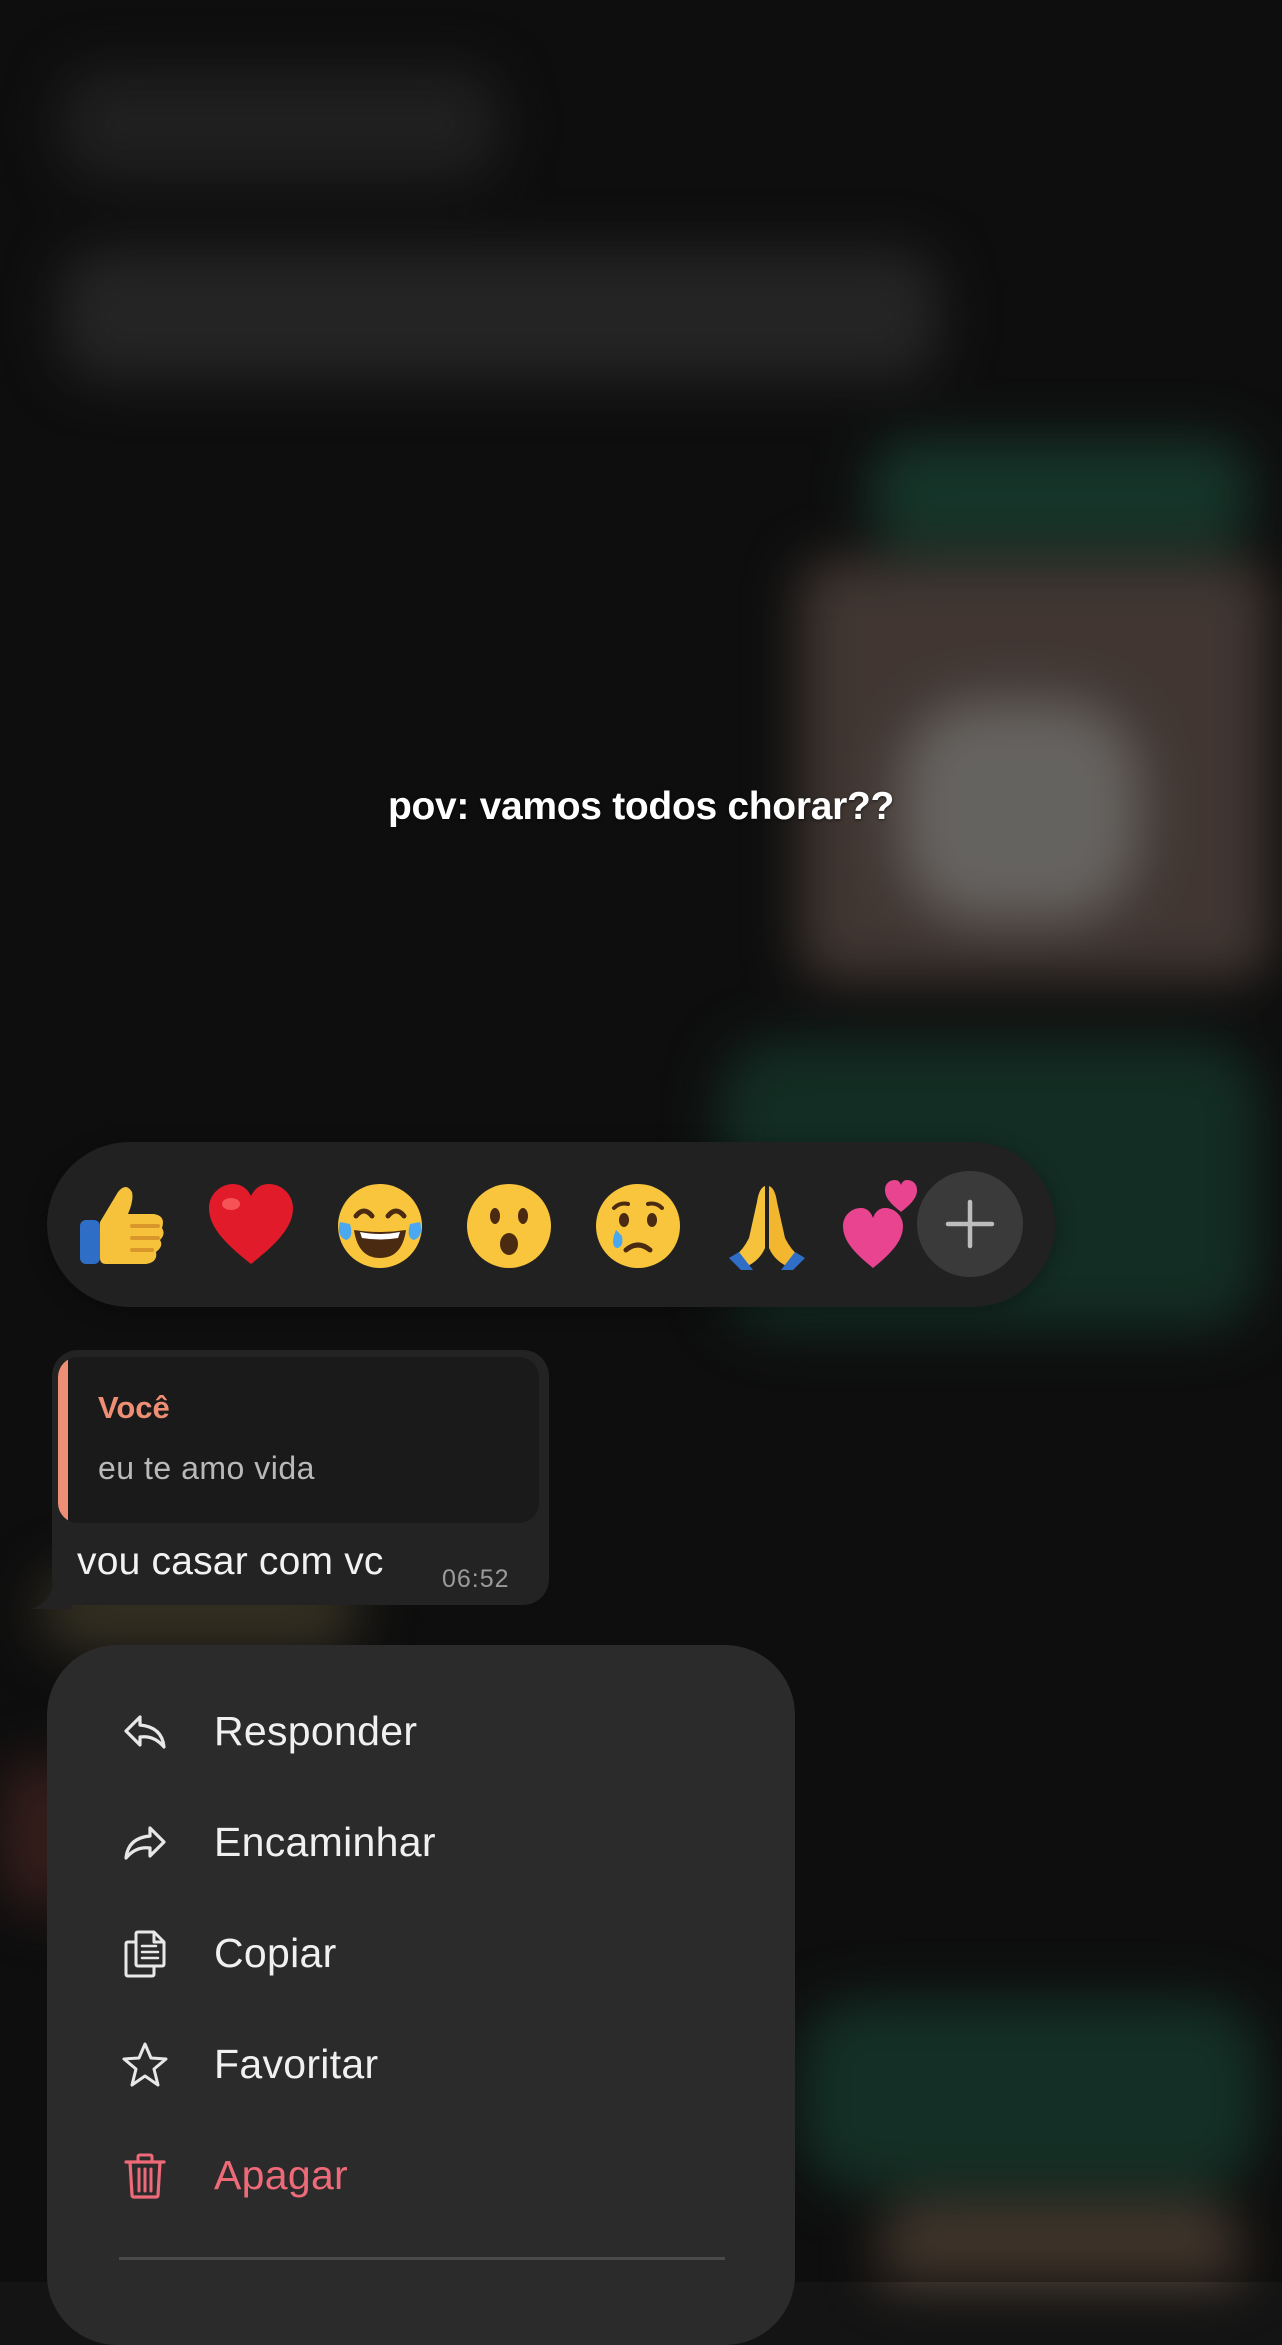  I want to click on menu-label: Apagar, so click(281, 2175).